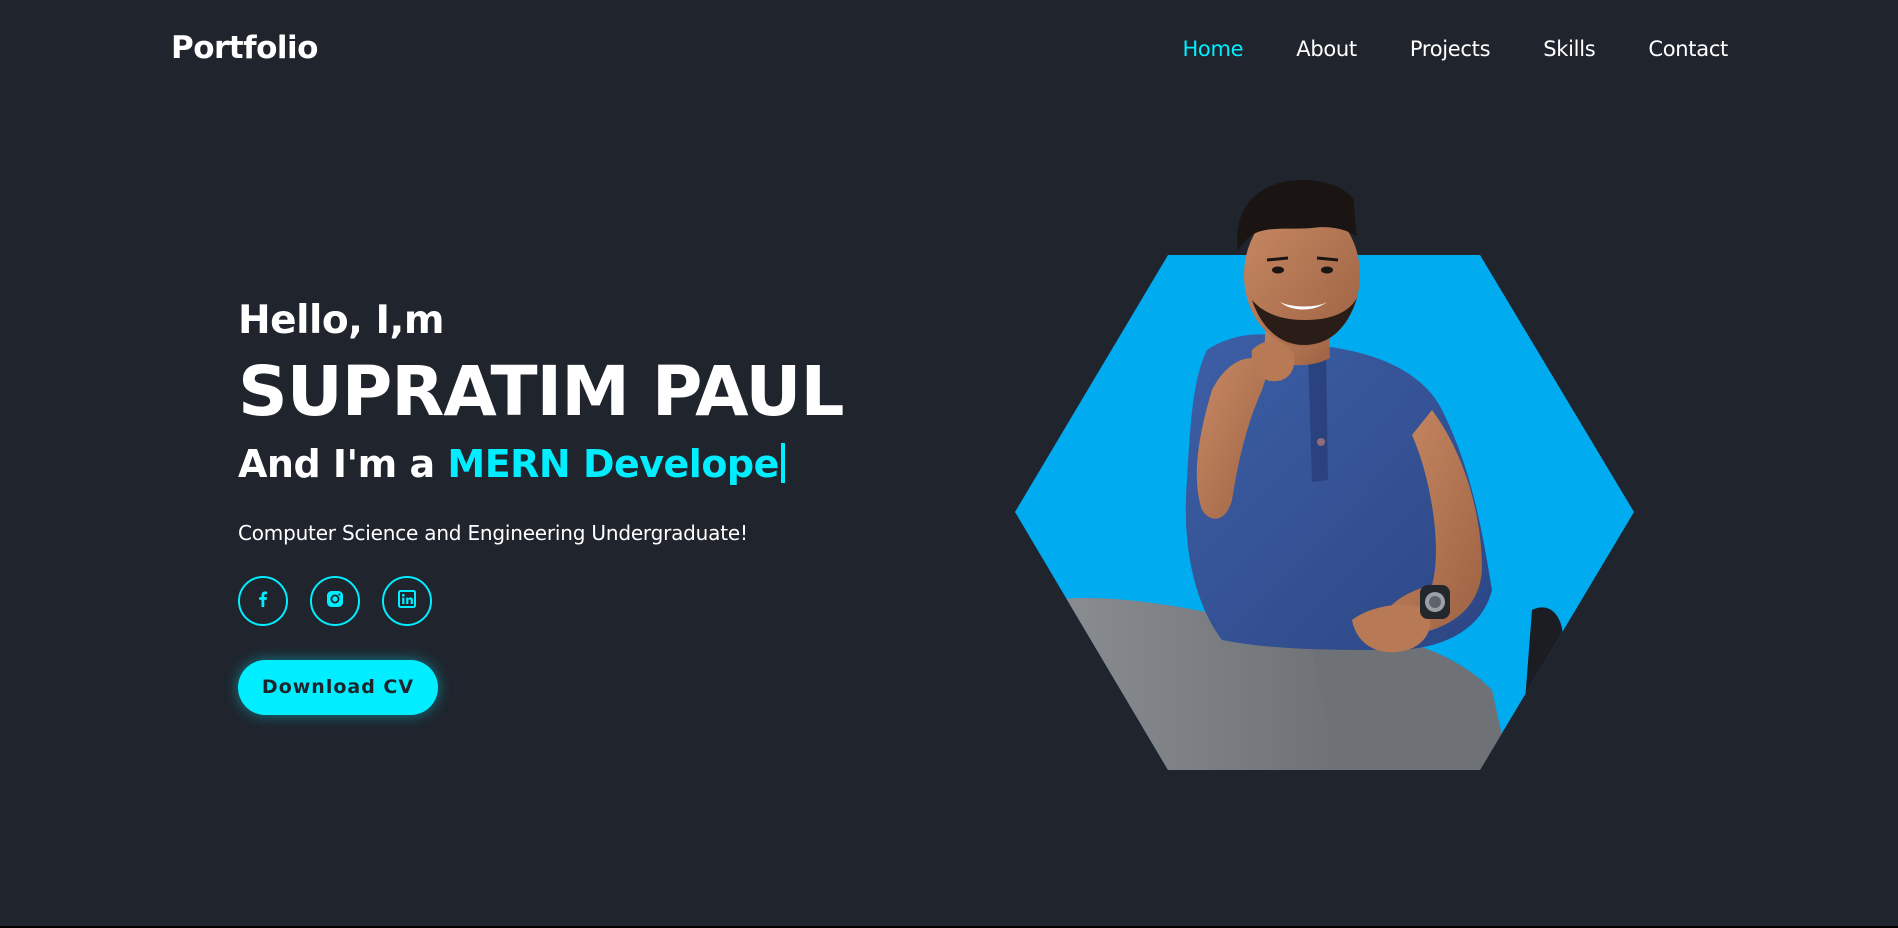 The height and width of the screenshot is (928, 1898). What do you see at coordinates (1212, 49) in the screenshot?
I see `nav-home: Home` at bounding box center [1212, 49].